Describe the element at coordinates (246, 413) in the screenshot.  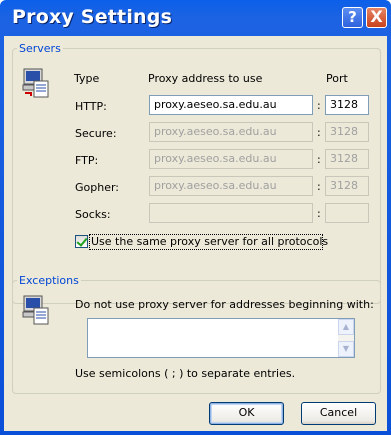
I see `ok-button: OK` at that location.